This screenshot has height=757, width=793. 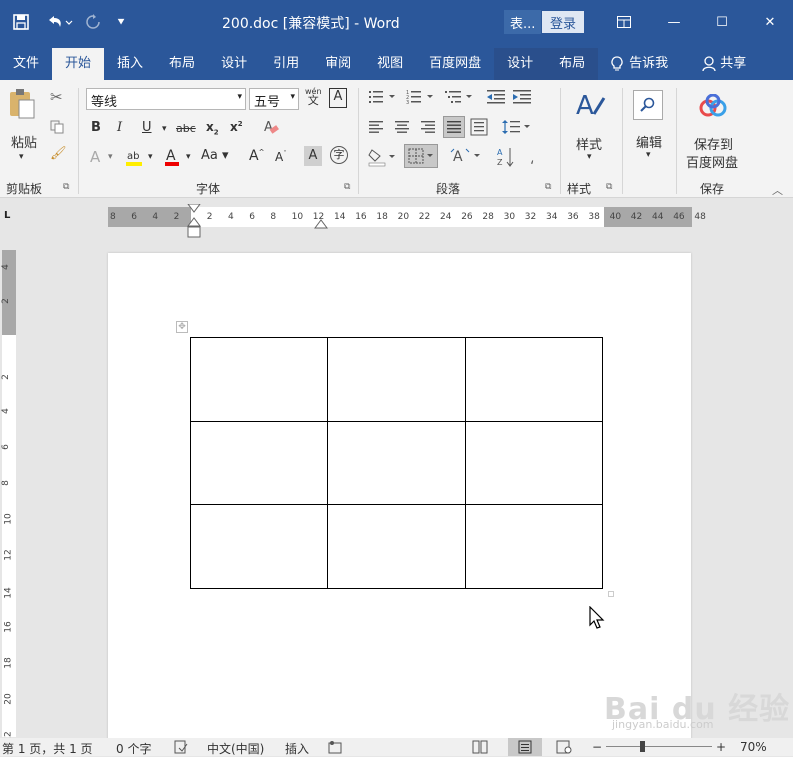 What do you see at coordinates (335, 748) in the screenshot?
I see `macro-record-icon` at bounding box center [335, 748].